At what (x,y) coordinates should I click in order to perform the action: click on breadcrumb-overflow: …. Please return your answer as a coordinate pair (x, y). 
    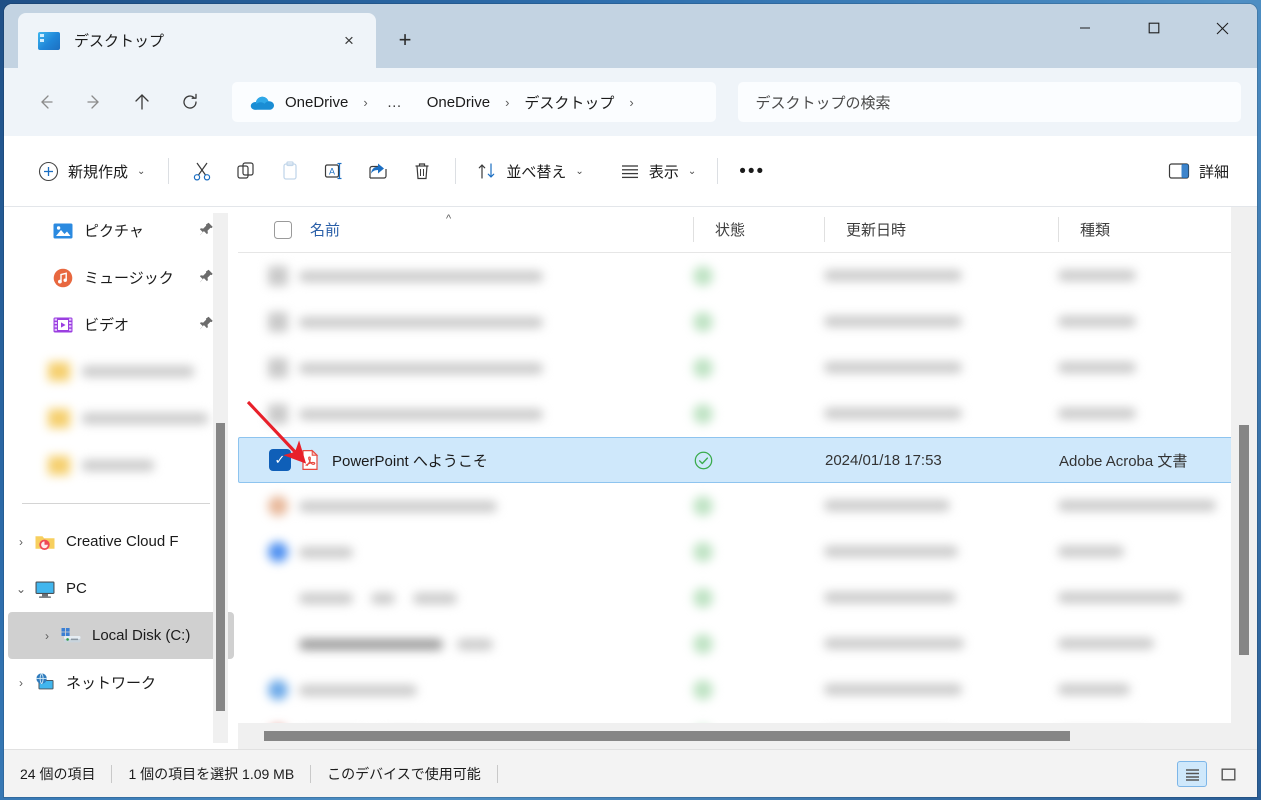
    Looking at the image, I should click on (395, 102).